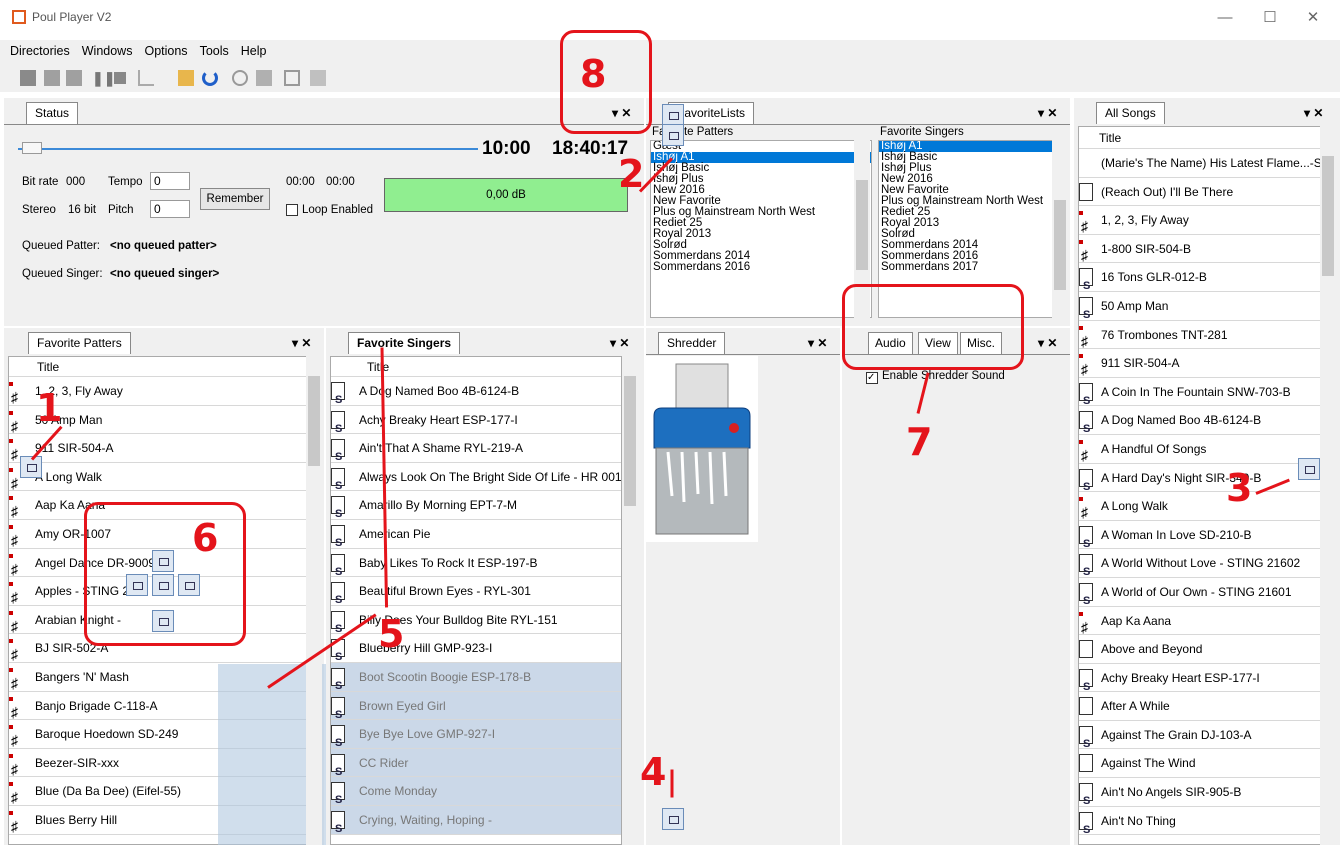 The width and height of the screenshot is (1340, 845). What do you see at coordinates (120, 78) in the screenshot?
I see `stop-icon` at bounding box center [120, 78].